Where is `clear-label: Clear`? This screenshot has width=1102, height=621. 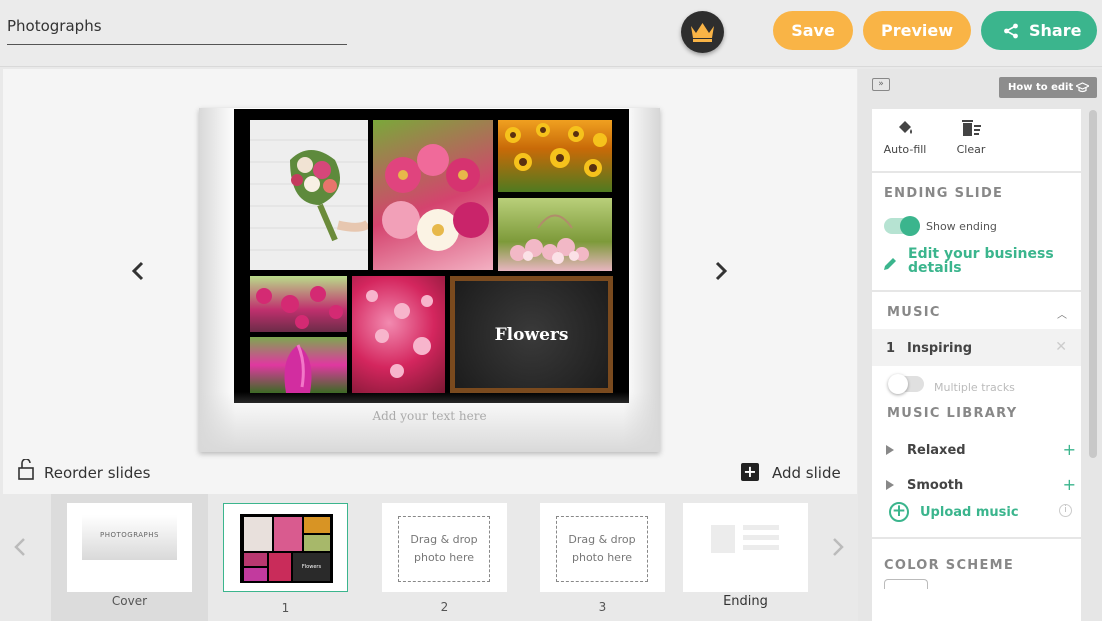
clear-label: Clear is located at coordinates (971, 149).